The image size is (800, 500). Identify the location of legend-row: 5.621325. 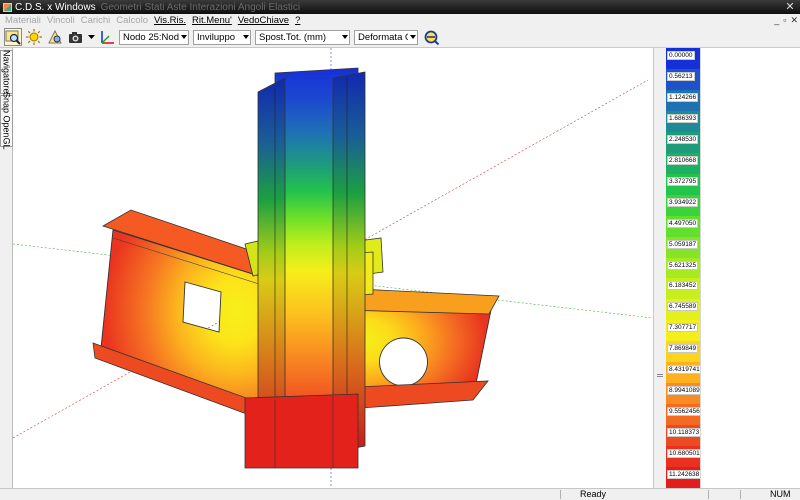
(683, 268).